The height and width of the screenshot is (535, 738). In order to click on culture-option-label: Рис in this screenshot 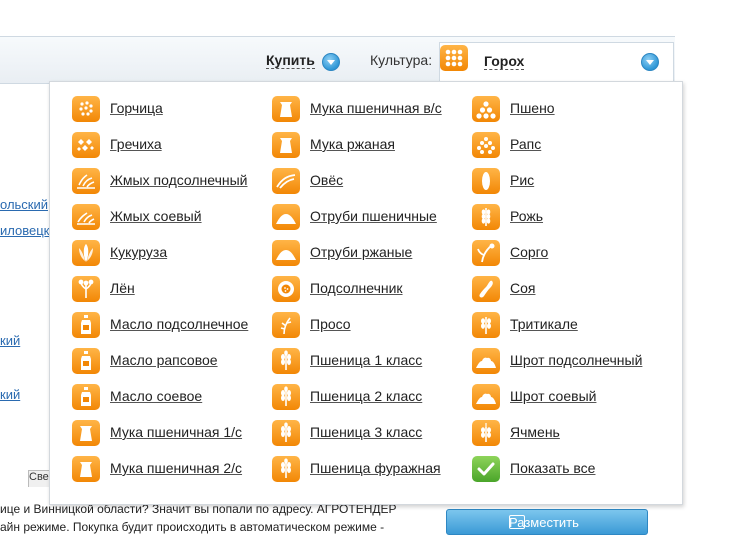, I will do `click(522, 180)`.